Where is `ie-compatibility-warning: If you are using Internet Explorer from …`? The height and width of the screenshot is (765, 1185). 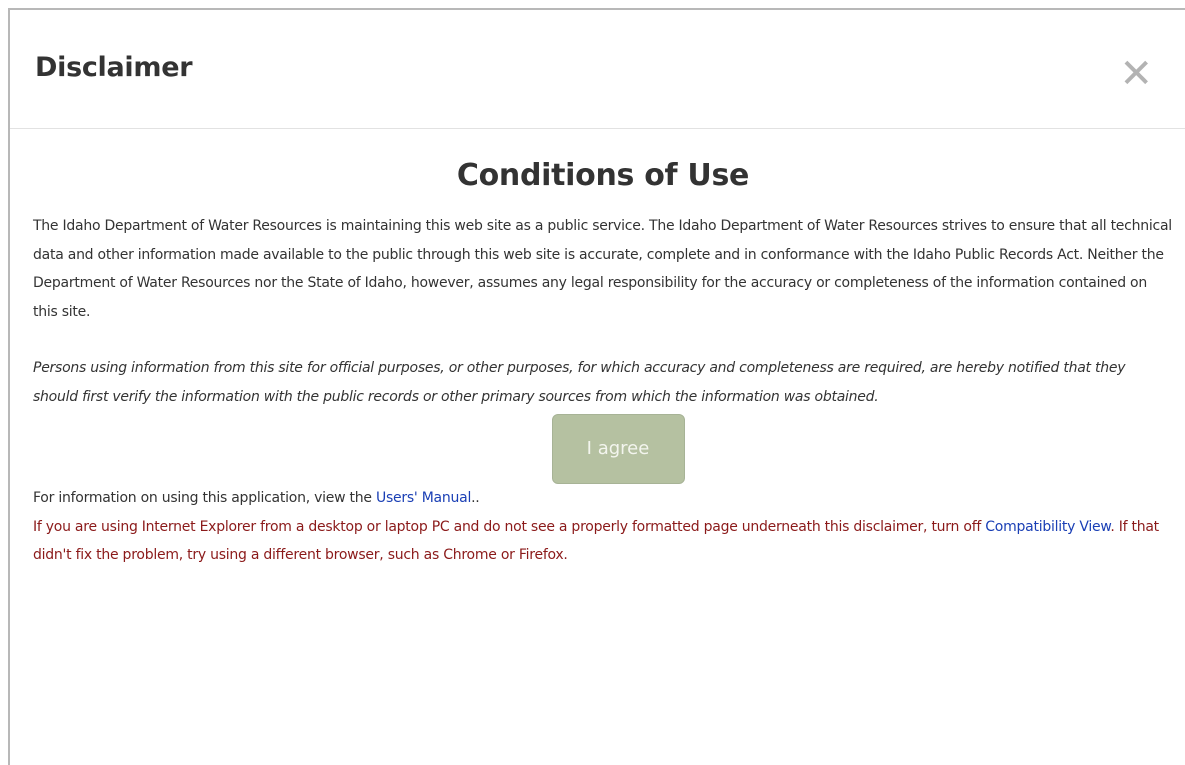
ie-compatibility-warning: If you are using Internet Explorer from … is located at coordinates (603, 541).